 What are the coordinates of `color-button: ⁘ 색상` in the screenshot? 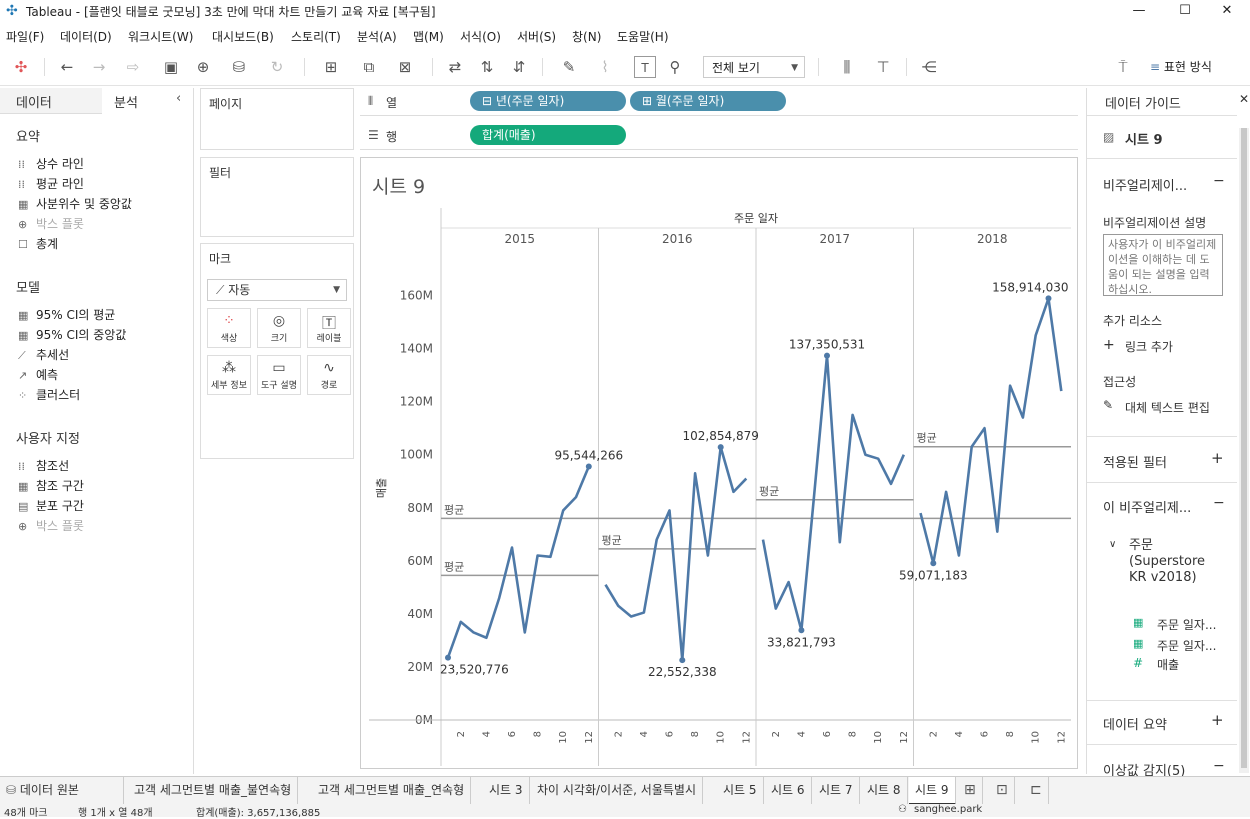 It's located at (229, 328).